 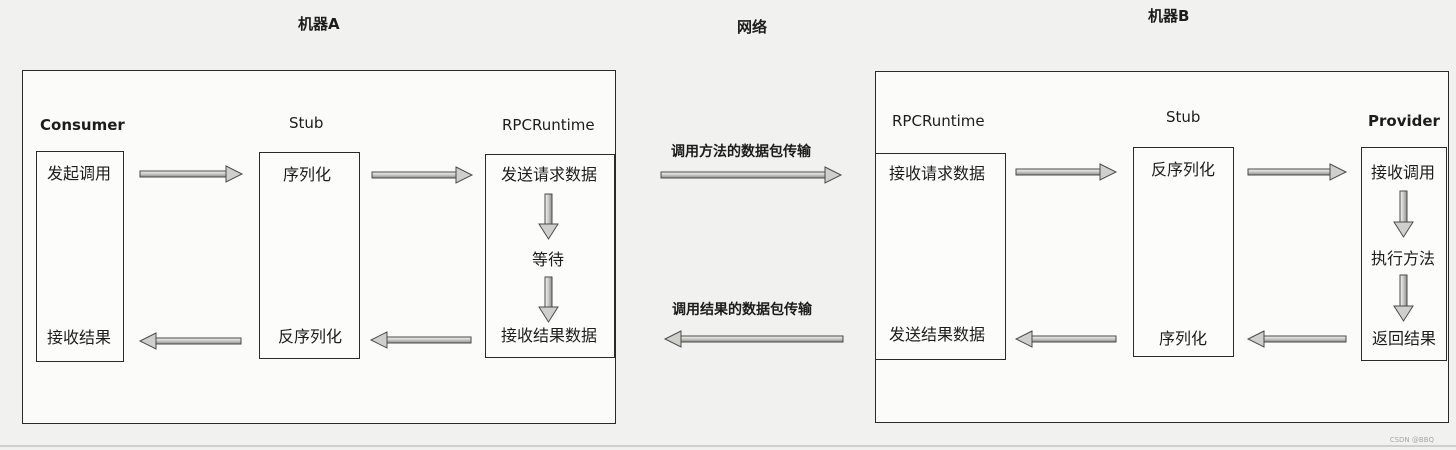 I want to click on bottom-scan-line, so click(x=728, y=446).